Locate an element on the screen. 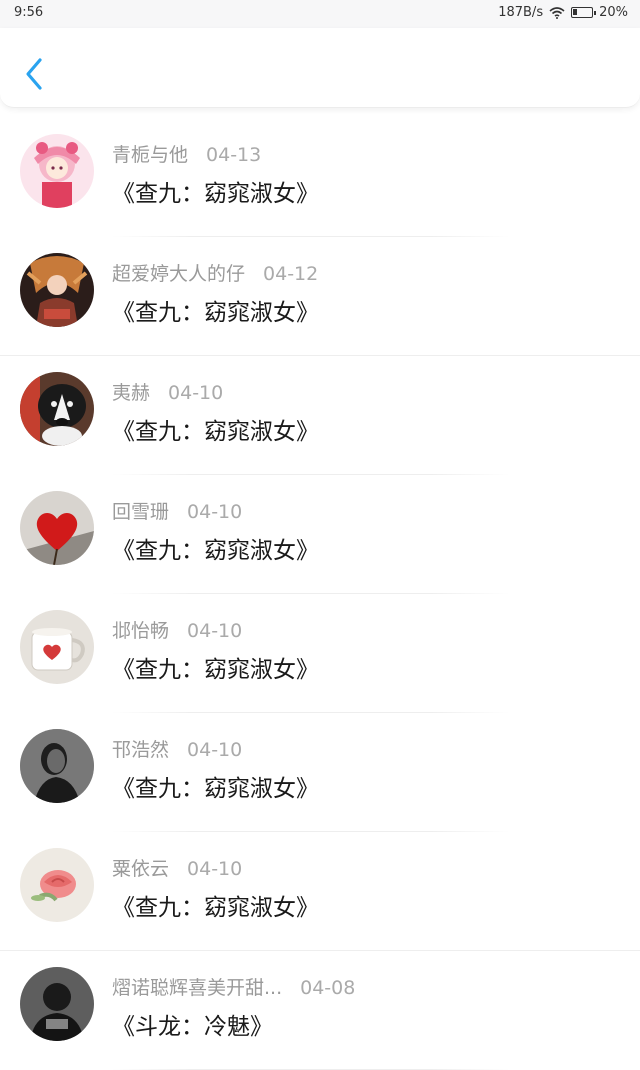  list-item: 熠诺聪辉喜美开甜... 04-08 《斗龙：冷魅》 is located at coordinates (320, 1010).